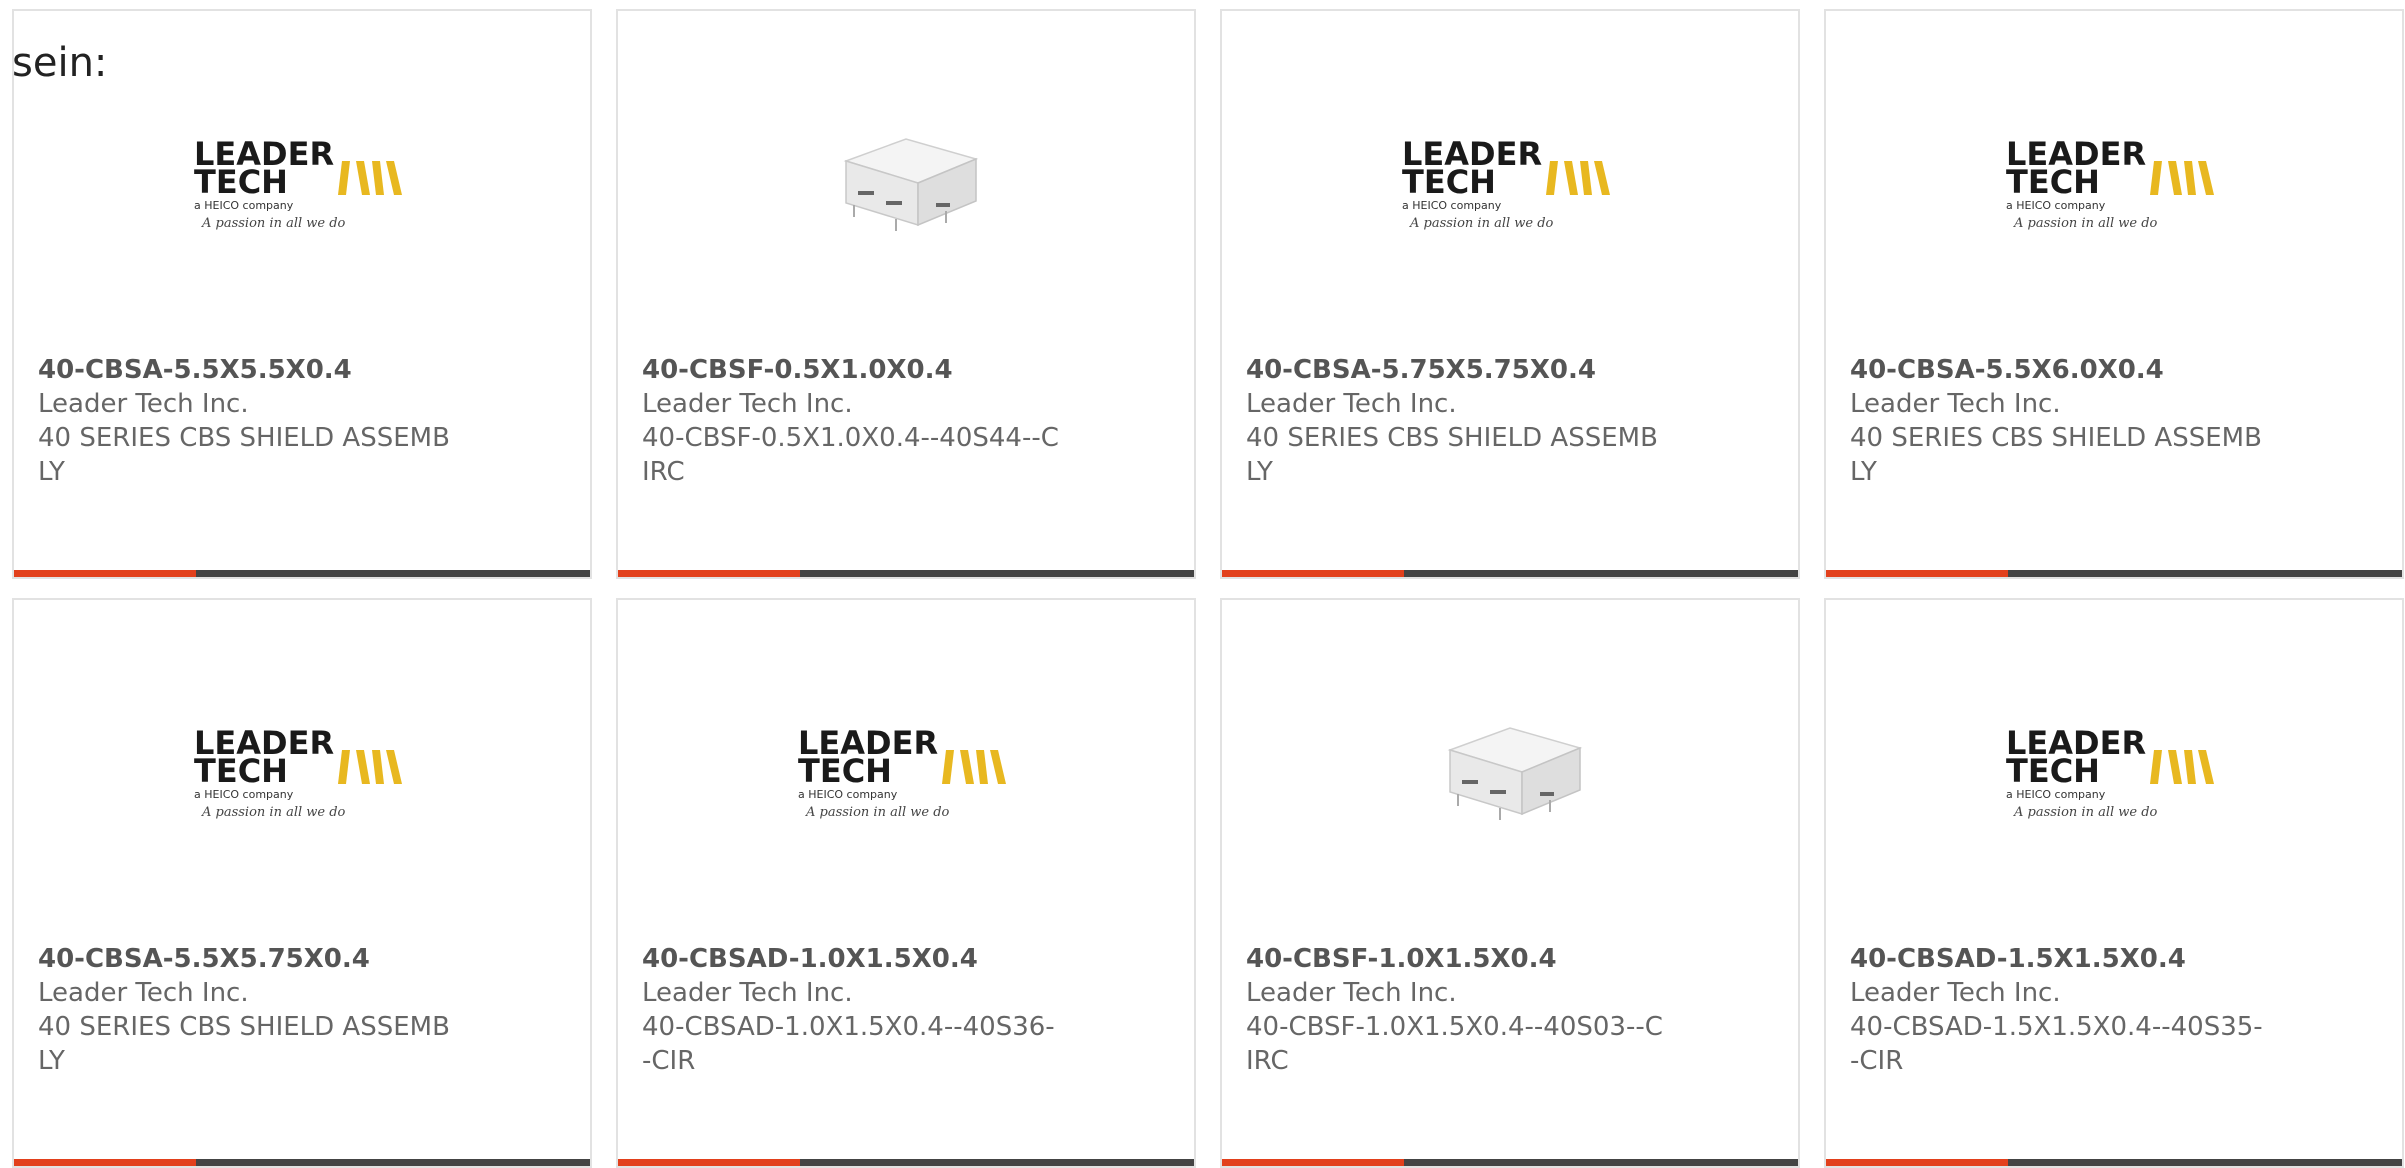 The image size is (2405, 1168). I want to click on part-number: 40-CBSF-0.5X1.0X0.4, so click(906, 370).